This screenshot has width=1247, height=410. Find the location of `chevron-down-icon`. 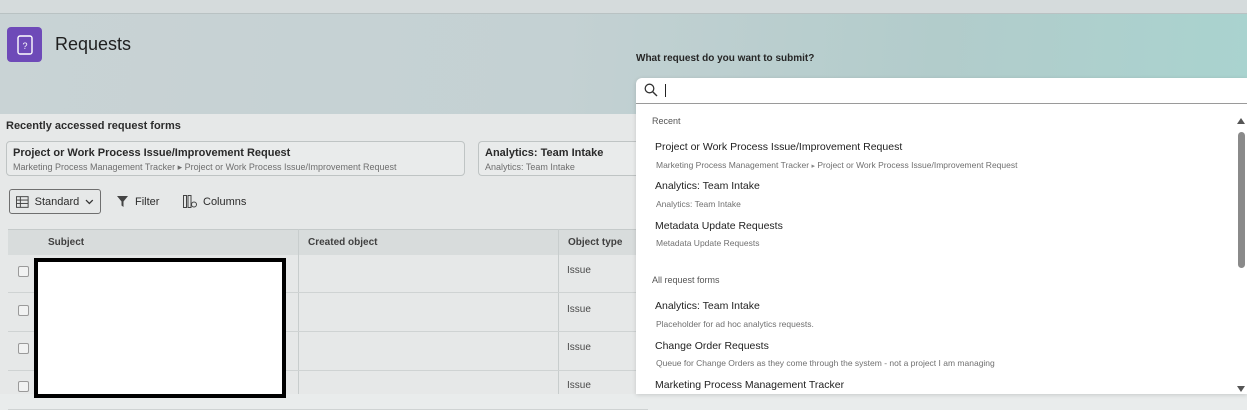

chevron-down-icon is located at coordinates (89, 201).